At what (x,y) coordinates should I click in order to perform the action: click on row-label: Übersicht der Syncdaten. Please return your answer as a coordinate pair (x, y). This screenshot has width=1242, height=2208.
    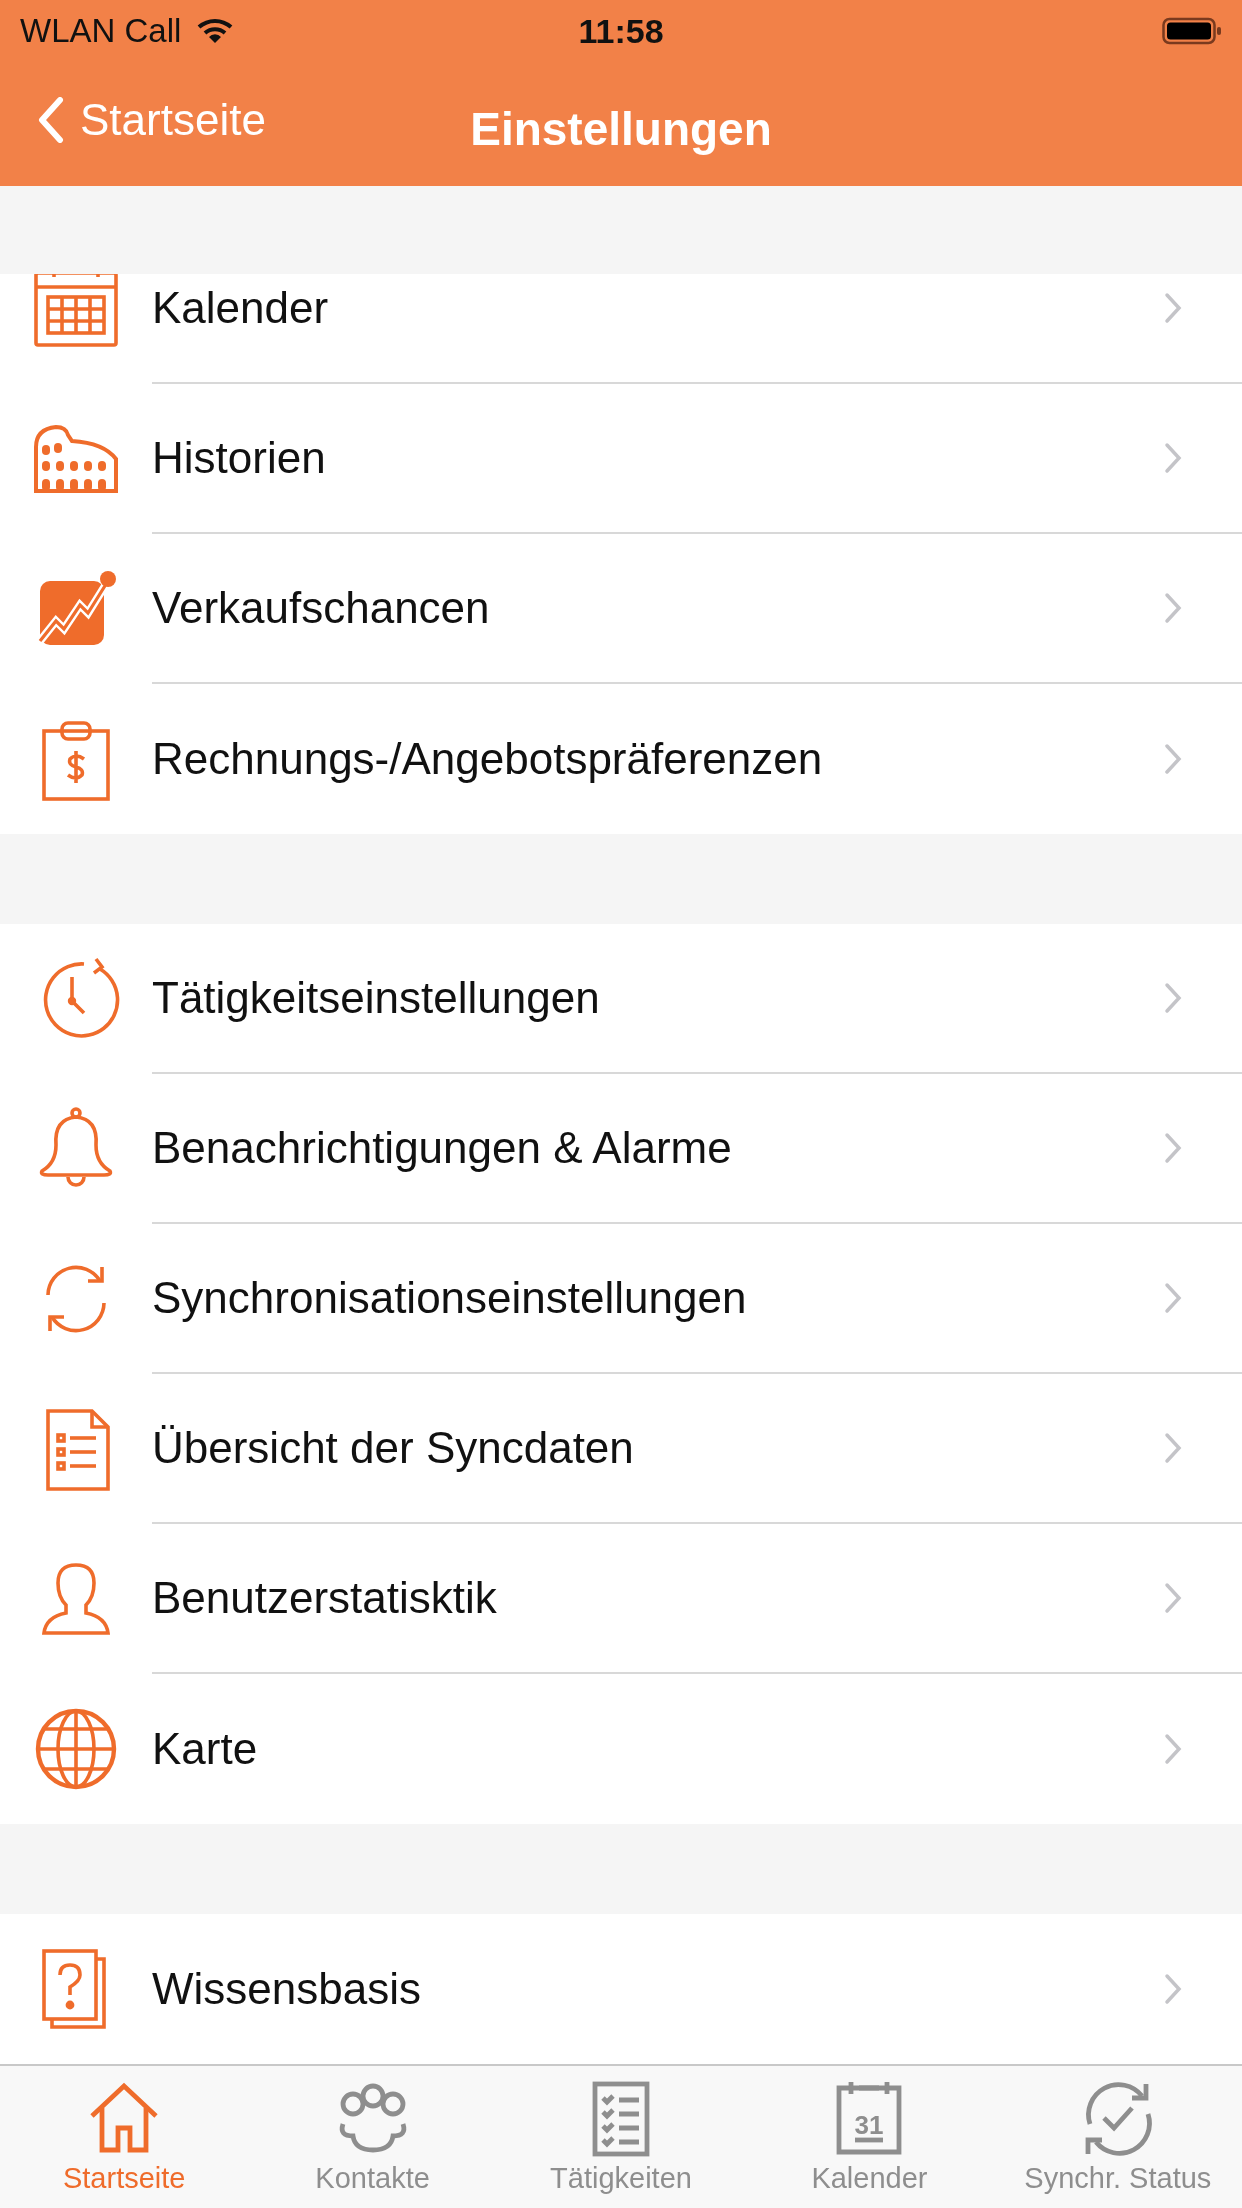
    Looking at the image, I should click on (393, 1448).